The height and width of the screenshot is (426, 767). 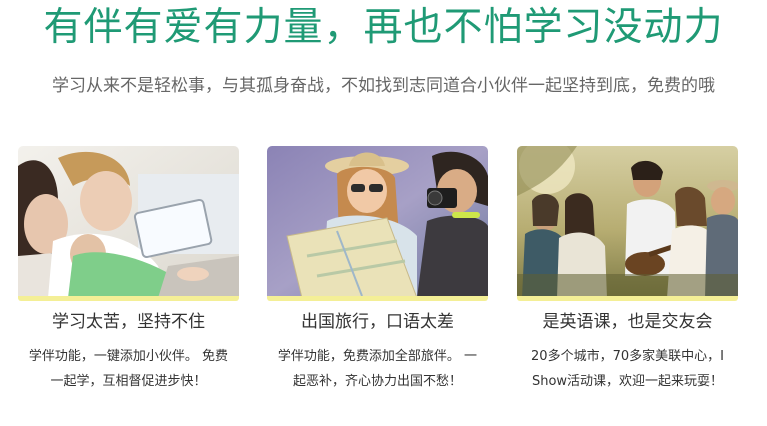 What do you see at coordinates (627, 381) in the screenshot?
I see `card-description-line: Show活动课，欢迎一起来玩耍！` at bounding box center [627, 381].